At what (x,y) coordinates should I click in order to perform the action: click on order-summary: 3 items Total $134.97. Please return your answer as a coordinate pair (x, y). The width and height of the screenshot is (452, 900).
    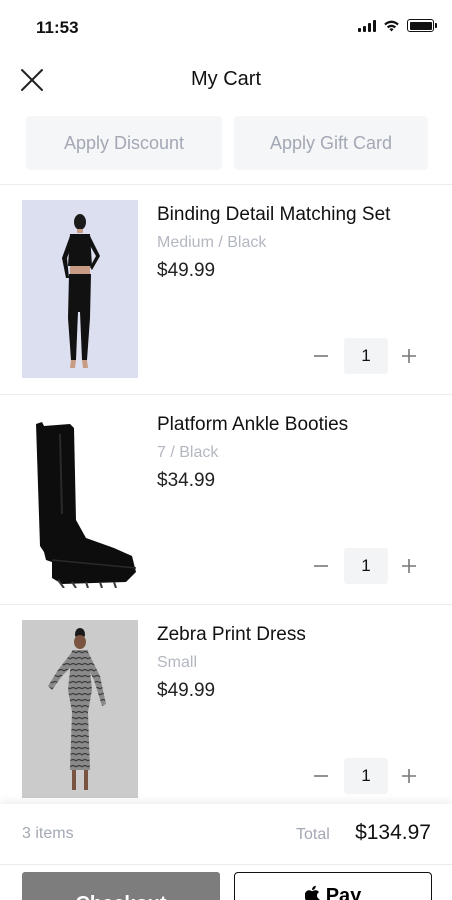
    Looking at the image, I should click on (226, 834).